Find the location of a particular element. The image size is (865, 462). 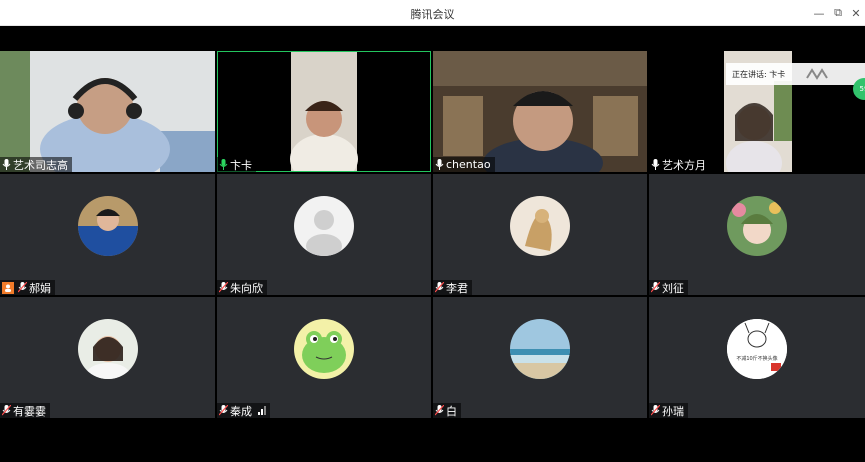

participant-tile: 李君 is located at coordinates (540, 234).